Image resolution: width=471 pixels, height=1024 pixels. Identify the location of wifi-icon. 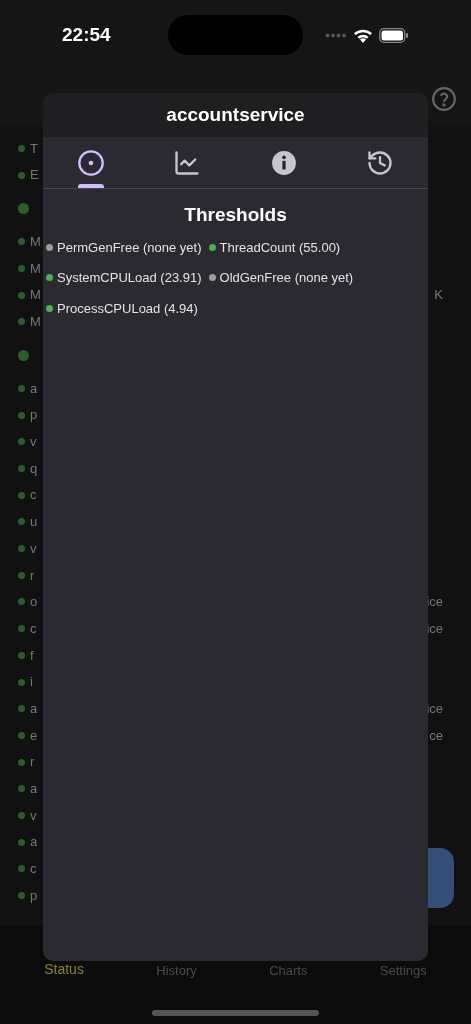
(363, 35).